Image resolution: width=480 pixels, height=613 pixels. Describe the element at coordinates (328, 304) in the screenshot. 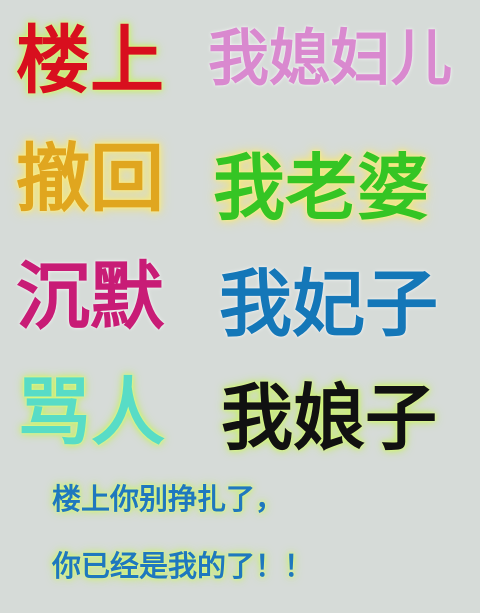

I see `row3-right-text: 我妃子` at that location.